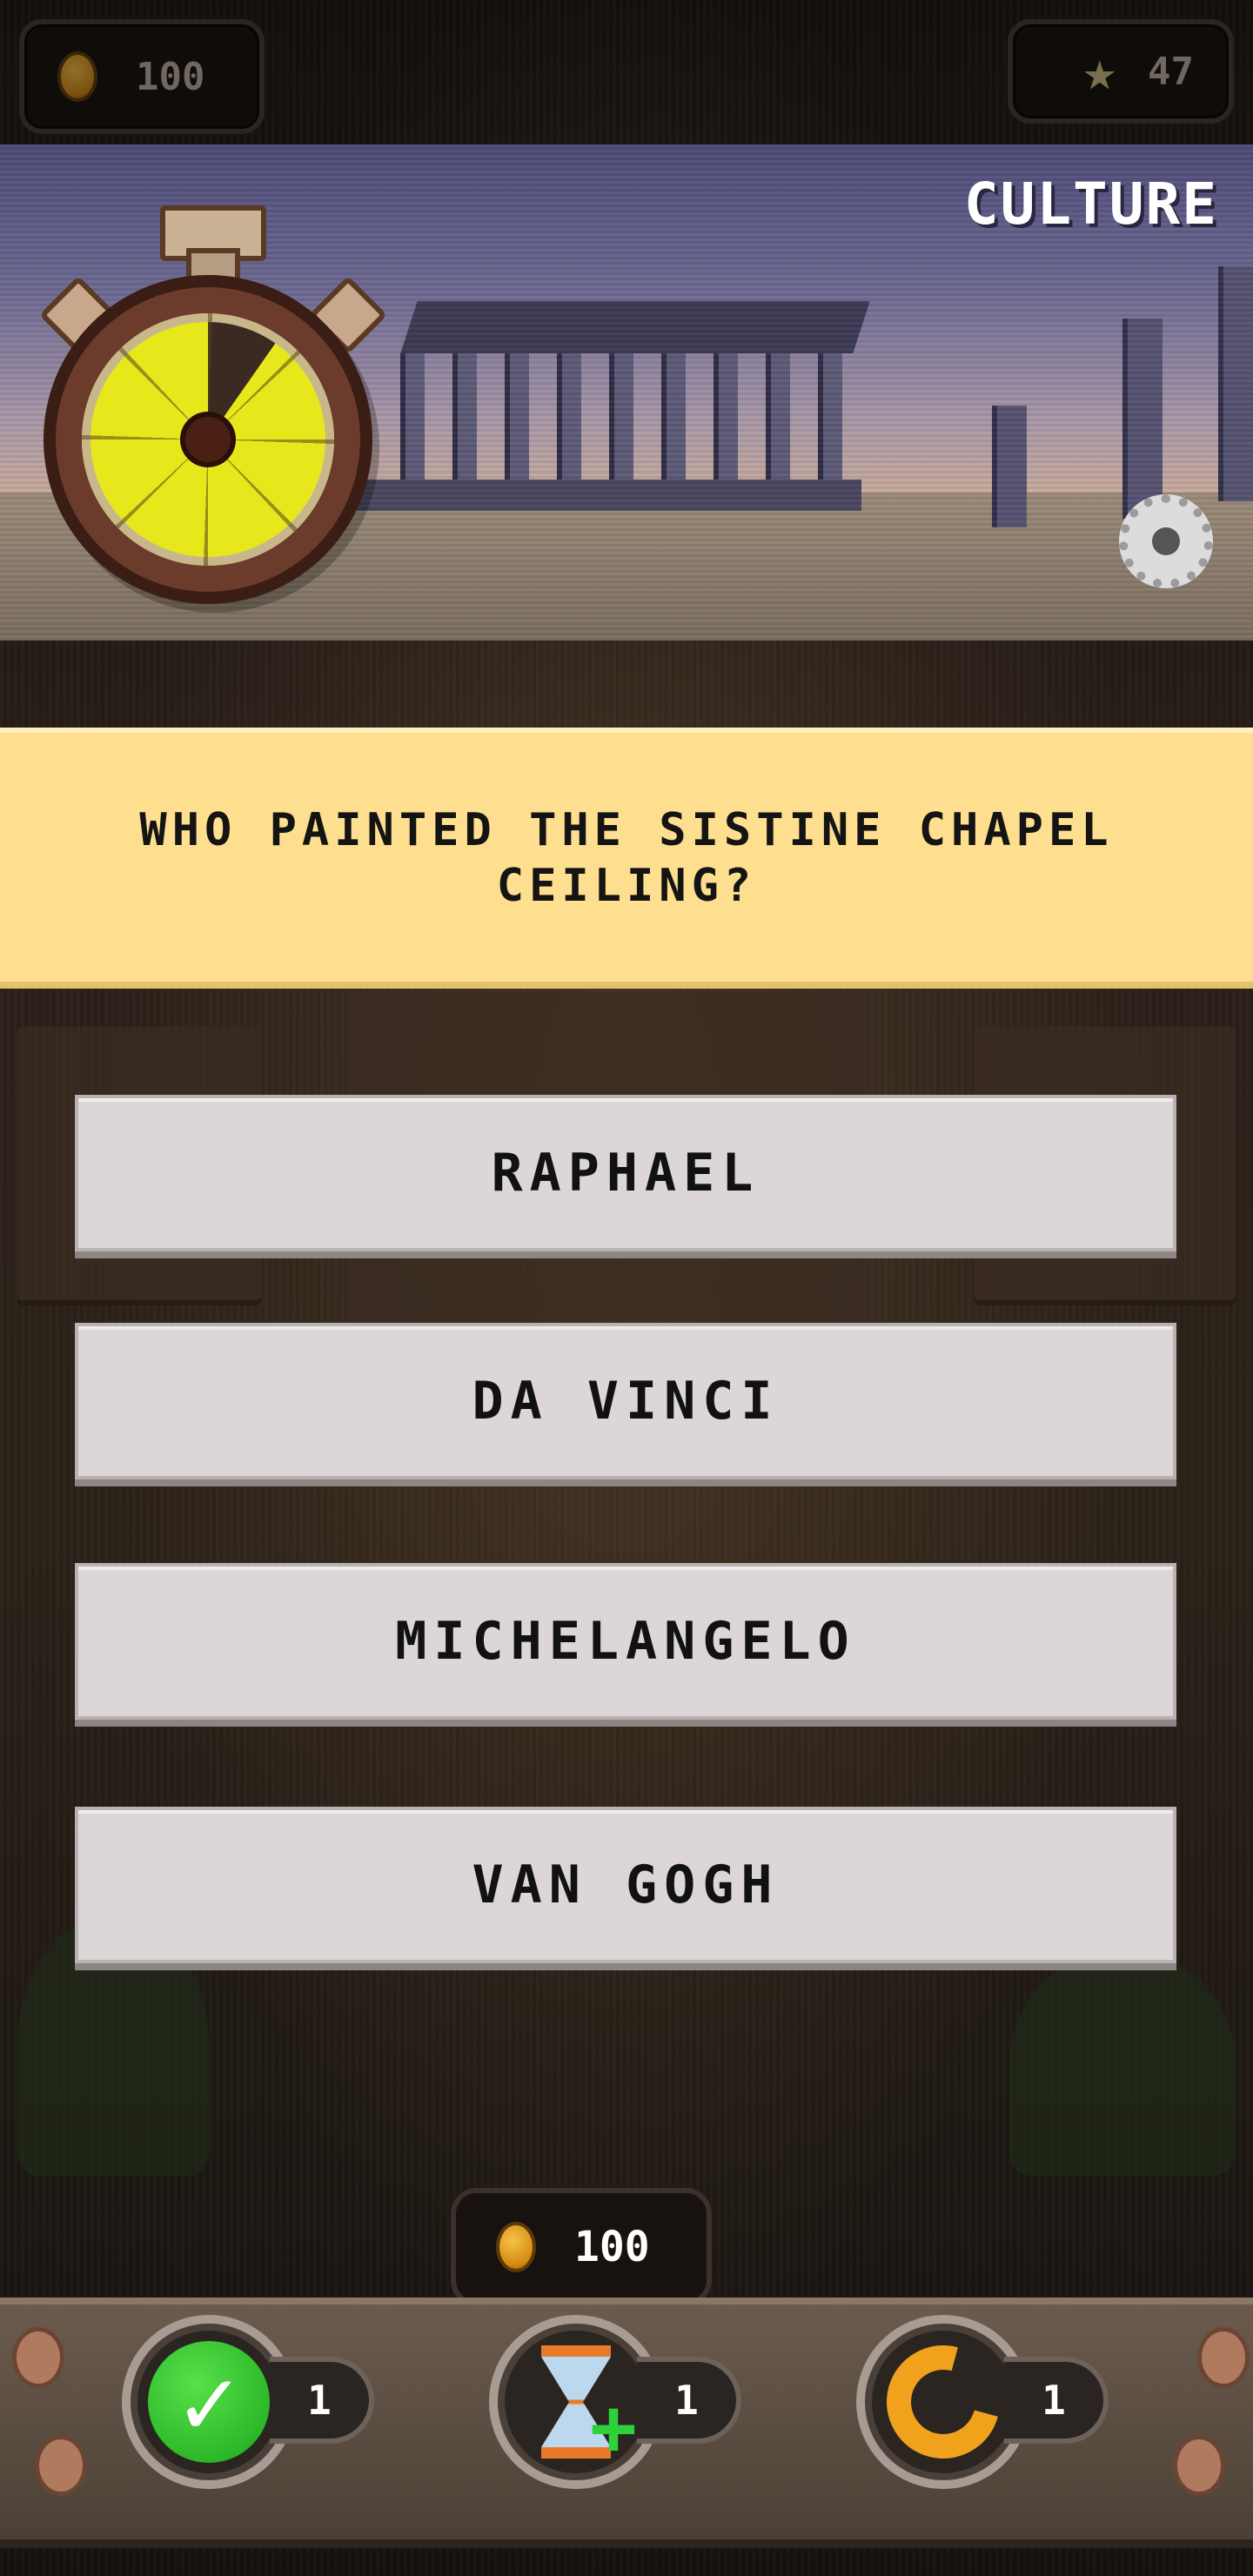 The height and width of the screenshot is (2576, 1253). I want to click on coin-counter: 100, so click(142, 77).